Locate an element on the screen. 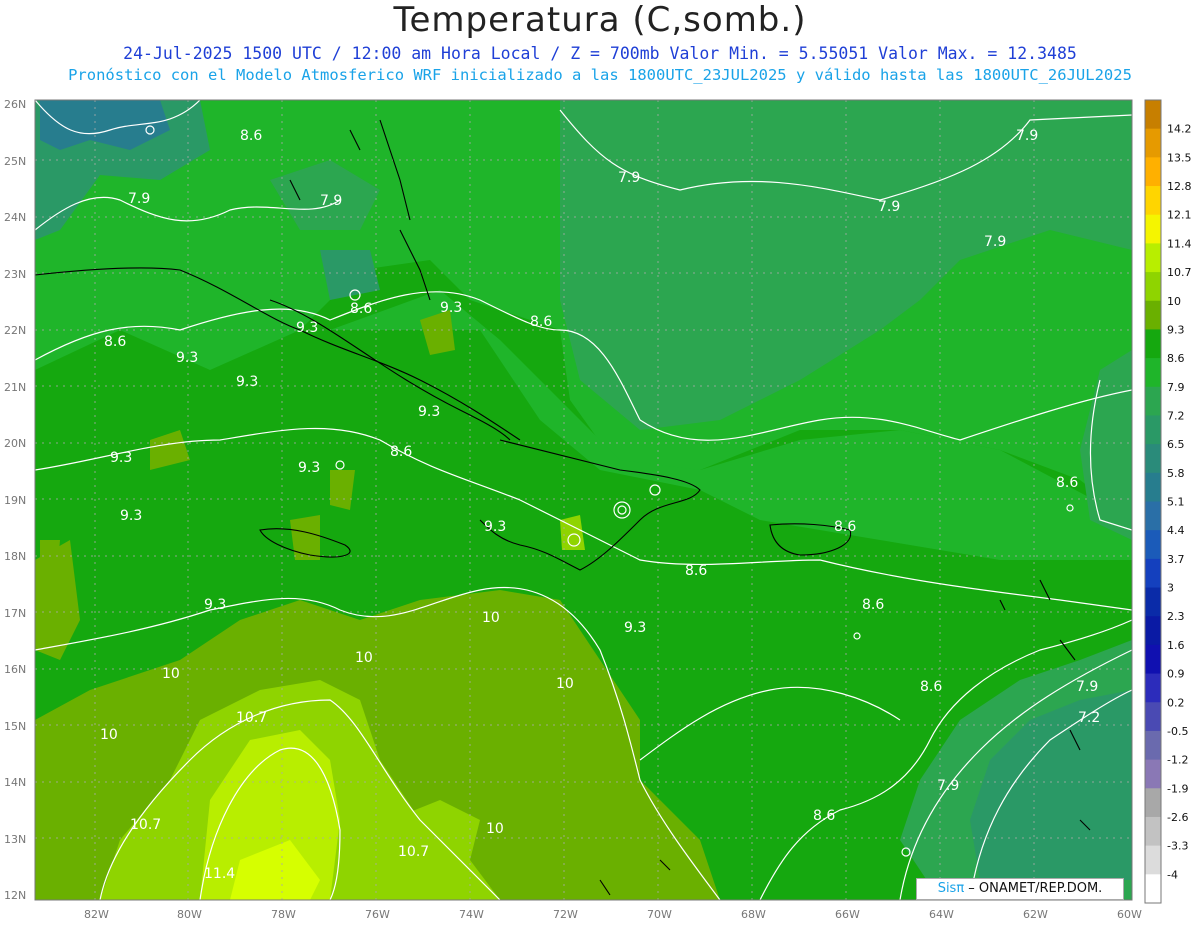 The width and height of the screenshot is (1200, 927). colorbar-label: 12.1 is located at coordinates (1179, 215).